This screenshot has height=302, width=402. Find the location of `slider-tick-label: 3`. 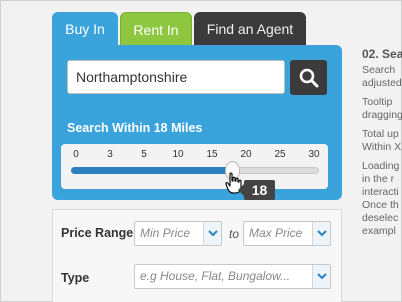

slider-tick-label: 3 is located at coordinates (110, 154).